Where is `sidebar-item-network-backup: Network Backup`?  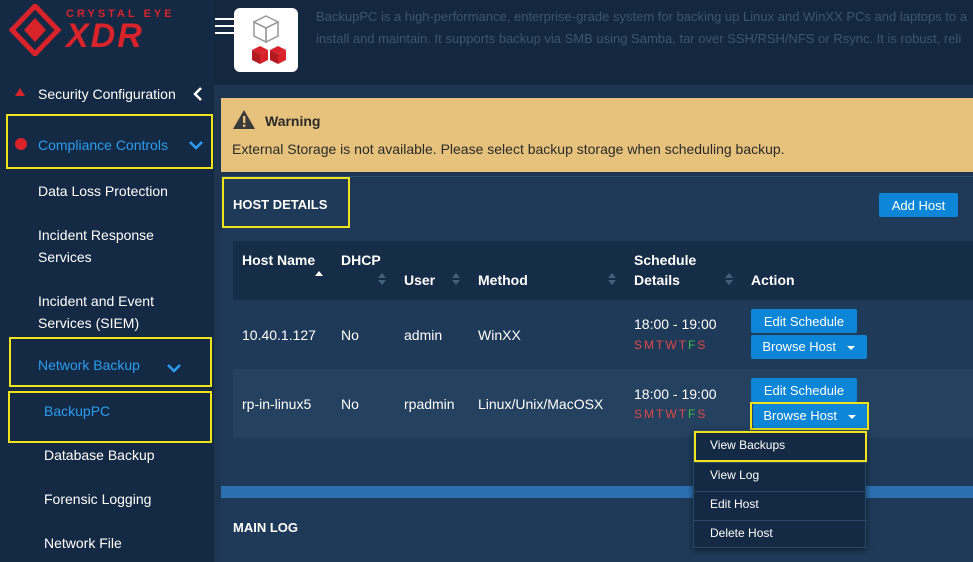
sidebar-item-network-backup: Network Backup is located at coordinates (107, 368).